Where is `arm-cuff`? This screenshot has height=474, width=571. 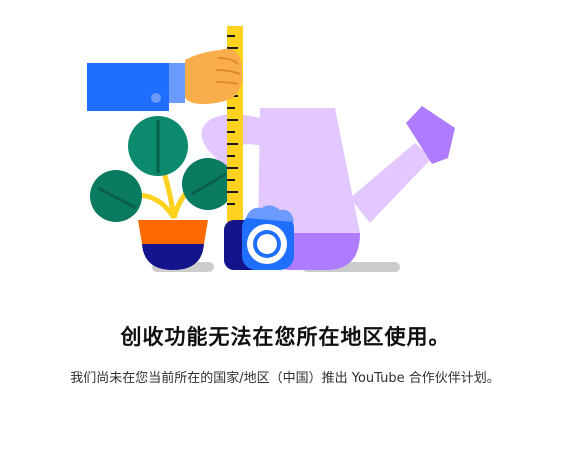
arm-cuff is located at coordinates (177, 83).